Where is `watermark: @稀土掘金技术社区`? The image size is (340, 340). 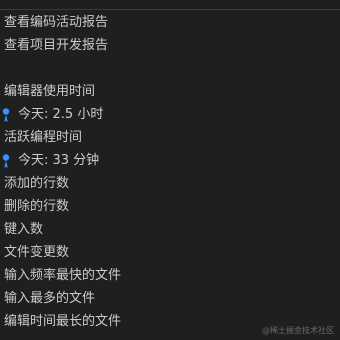
watermark: @稀土掘金技术社区 is located at coordinates (298, 330).